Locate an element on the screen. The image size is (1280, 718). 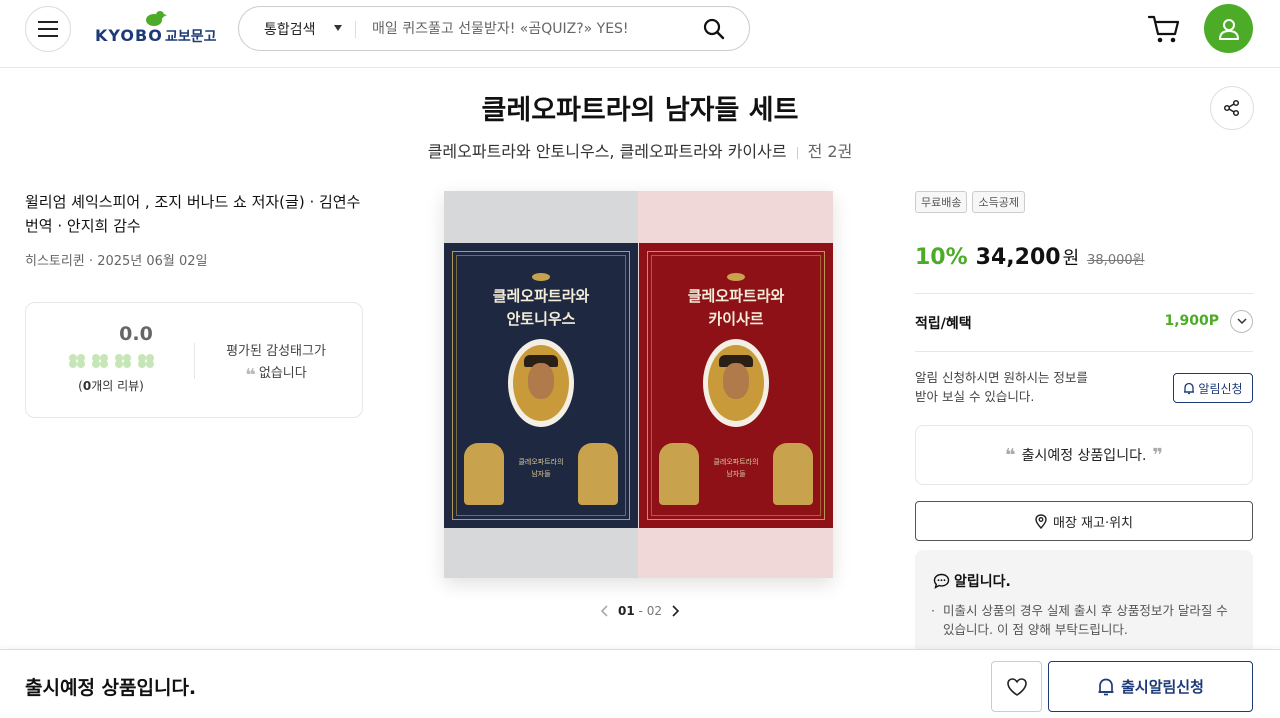
search-bar: 통합검색 is located at coordinates (494, 28).